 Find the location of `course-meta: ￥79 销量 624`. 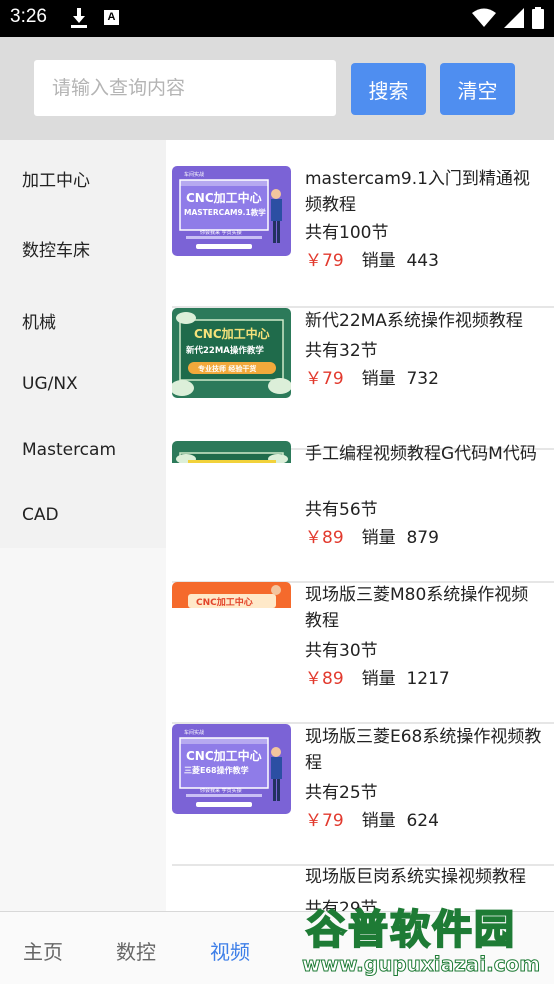

course-meta: ￥79 销量 624 is located at coordinates (372, 818).